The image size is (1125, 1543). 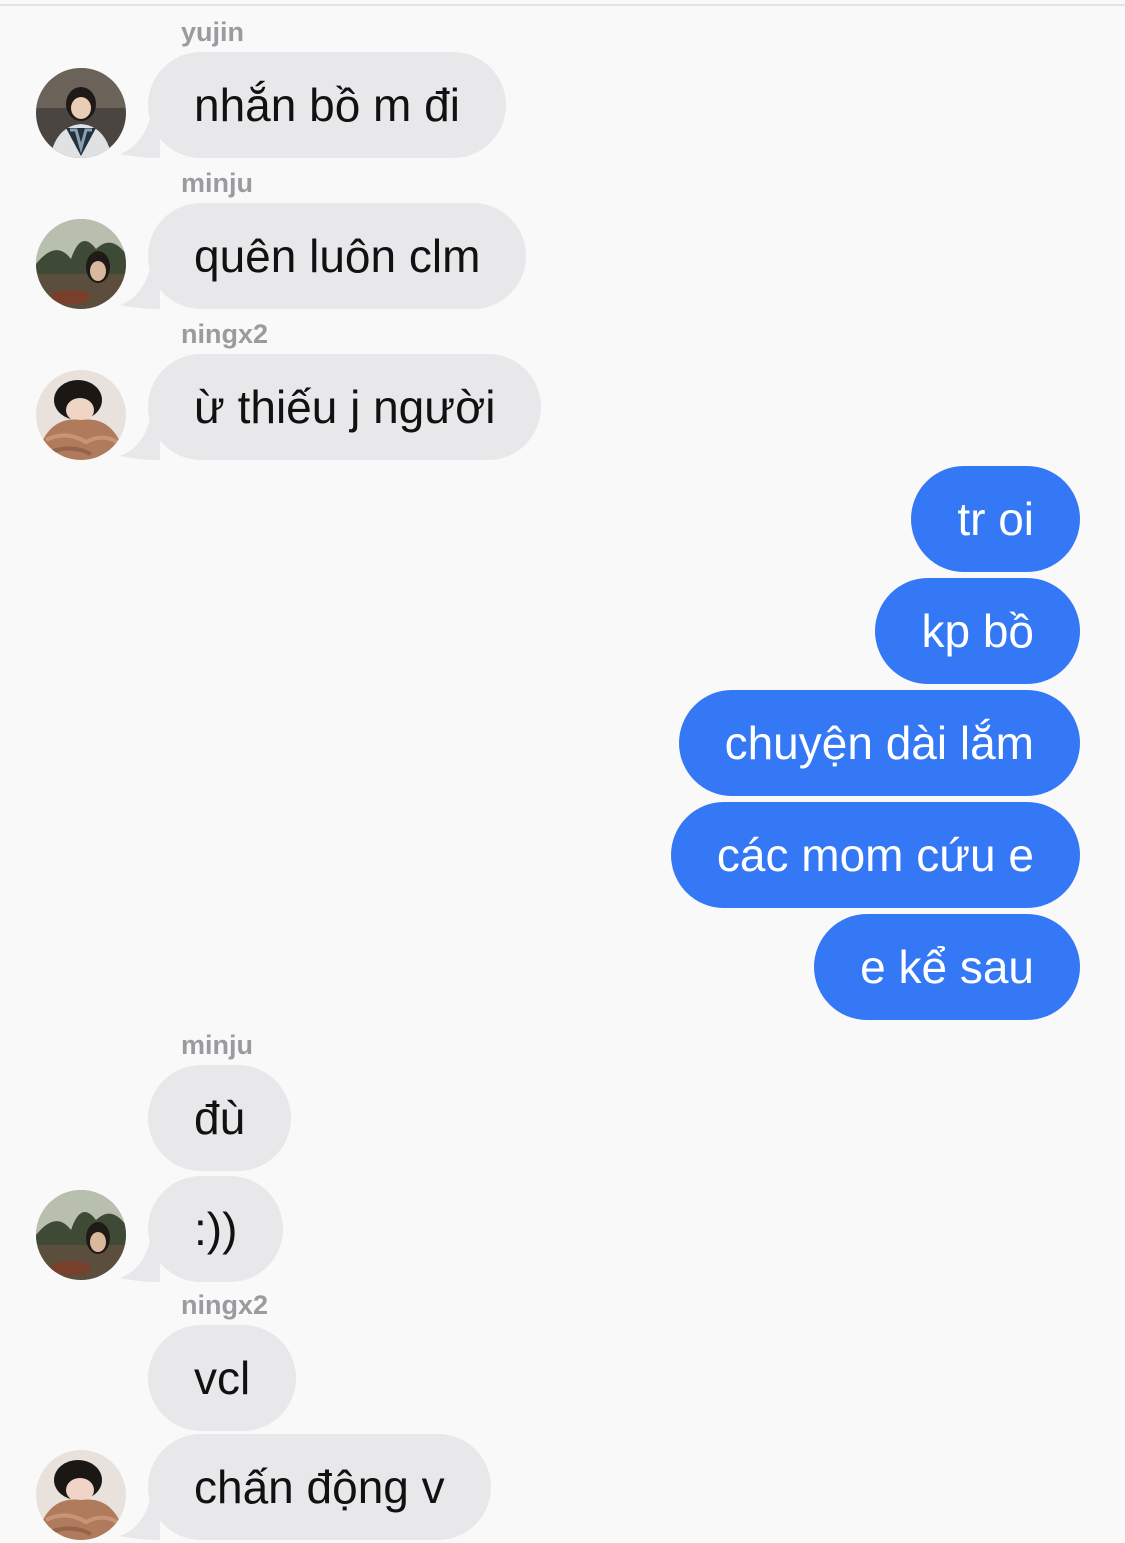 I want to click on message-bubble: kp bồ, so click(x=977, y=631).